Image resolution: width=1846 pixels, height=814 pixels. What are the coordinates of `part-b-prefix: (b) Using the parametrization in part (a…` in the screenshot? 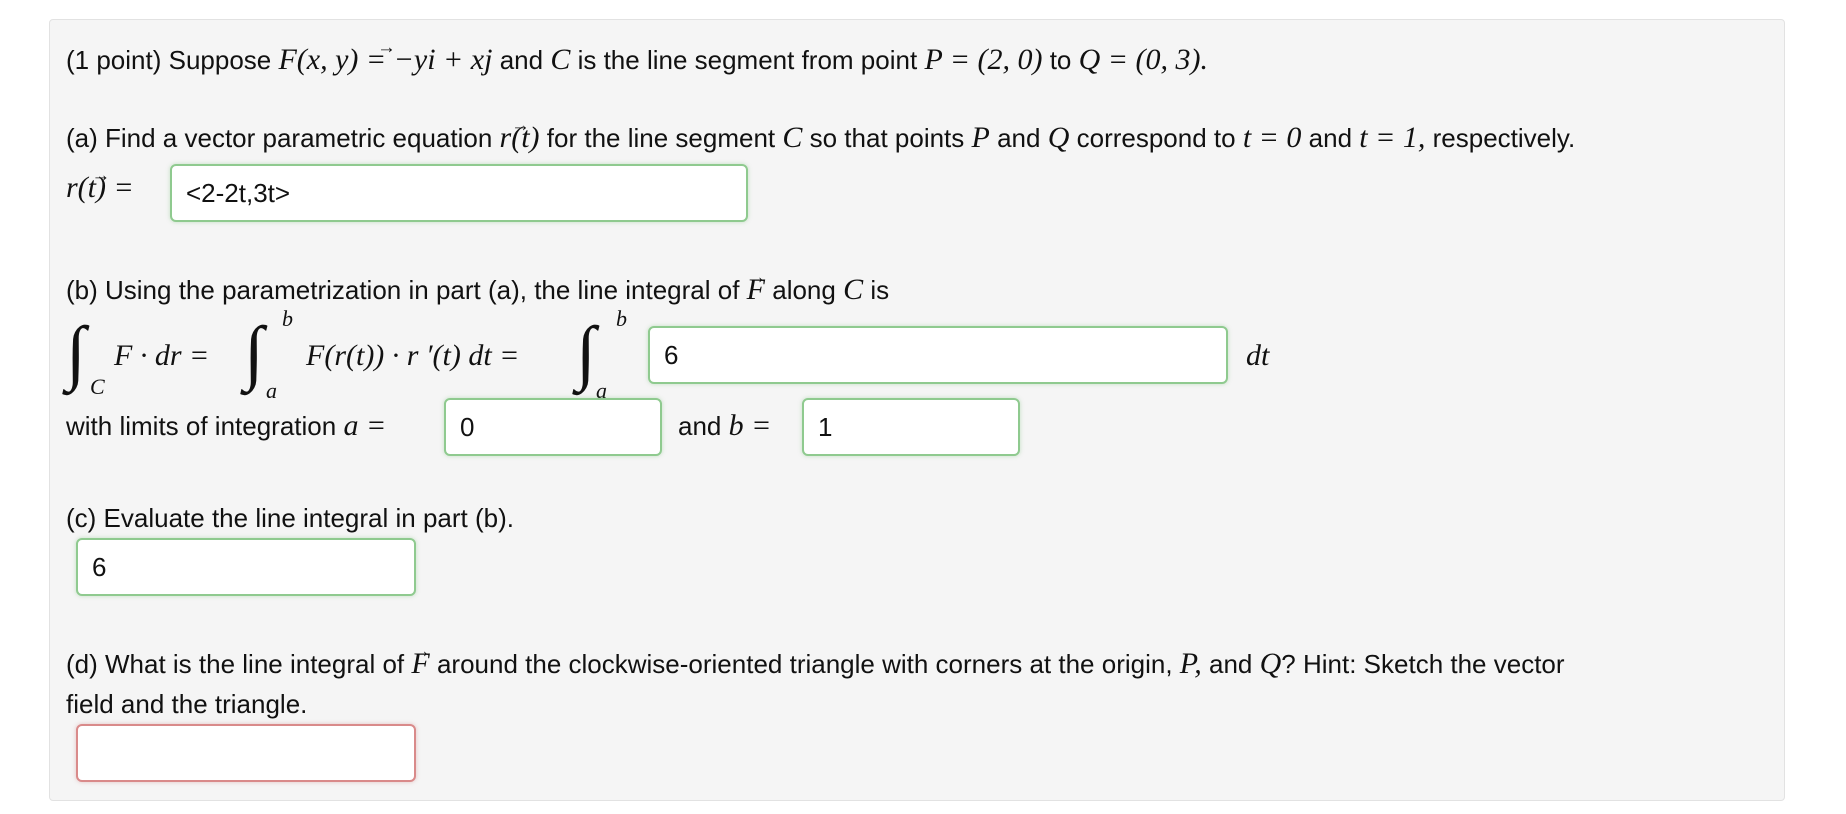 It's located at (403, 290).